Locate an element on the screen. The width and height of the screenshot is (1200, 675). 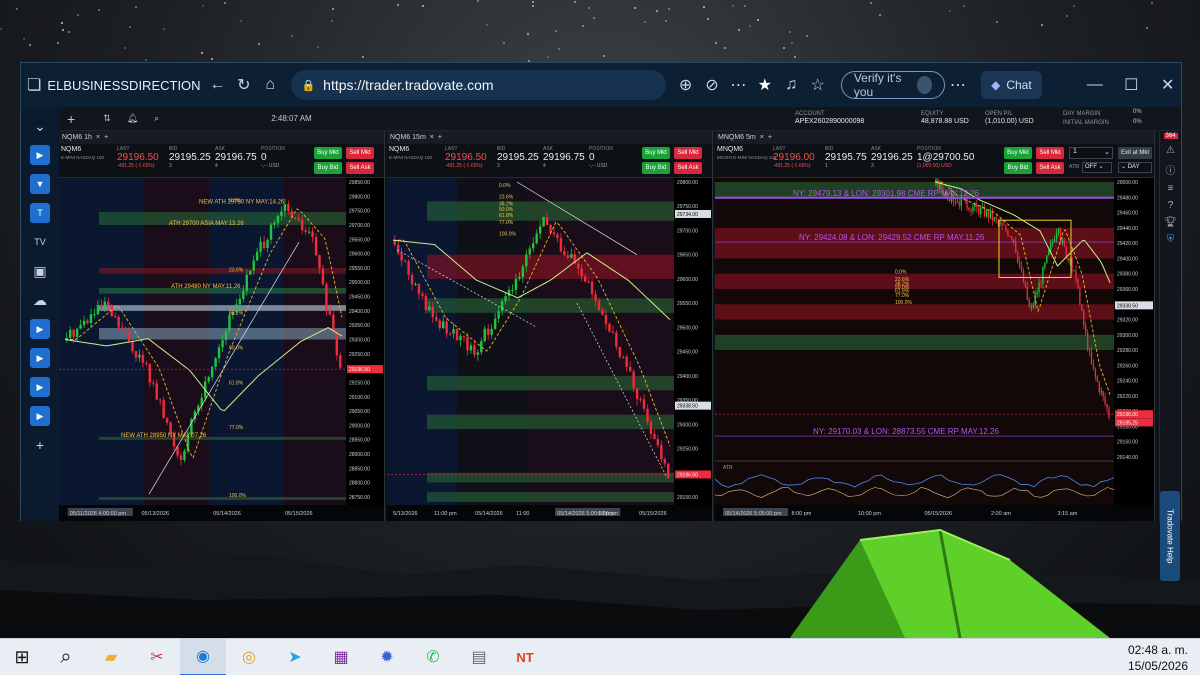
edge-browser-icon: ◉ is located at coordinates (203, 656).